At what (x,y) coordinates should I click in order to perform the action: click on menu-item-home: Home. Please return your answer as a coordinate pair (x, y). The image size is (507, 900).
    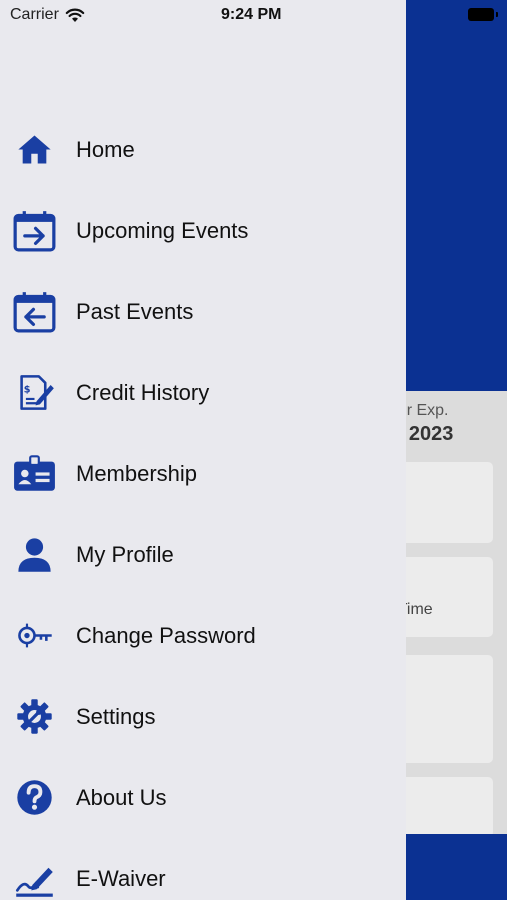
    Looking at the image, I should click on (203, 149).